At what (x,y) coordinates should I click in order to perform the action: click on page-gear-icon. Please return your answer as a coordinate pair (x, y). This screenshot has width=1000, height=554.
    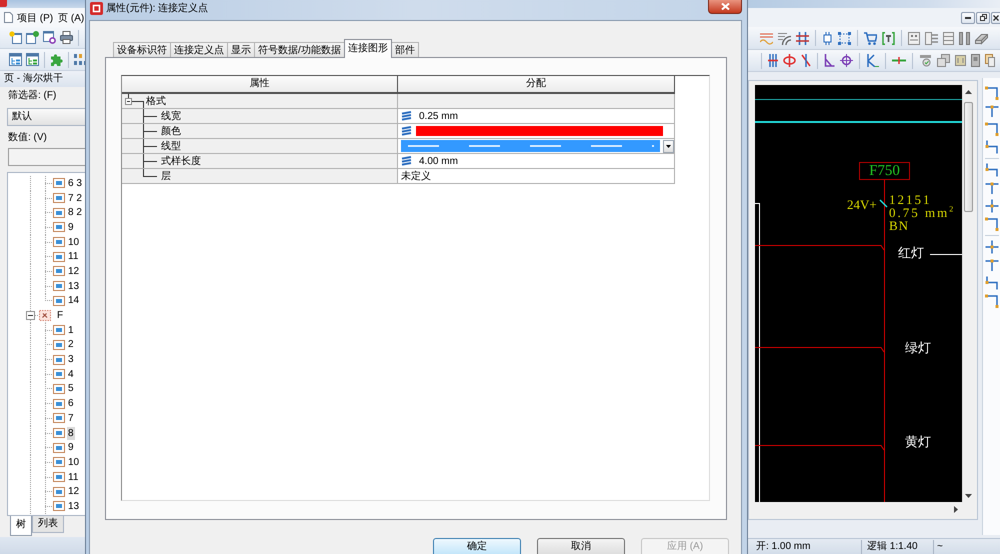
    Looking at the image, I should click on (49, 37).